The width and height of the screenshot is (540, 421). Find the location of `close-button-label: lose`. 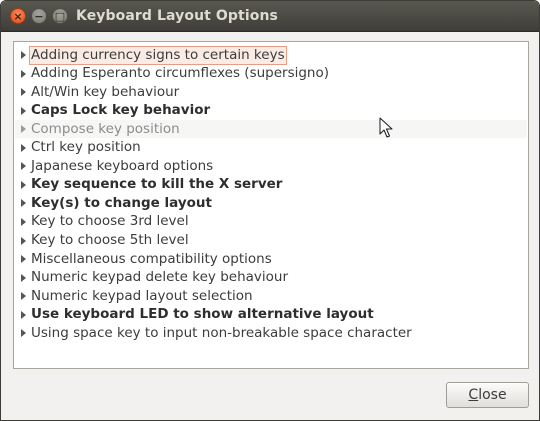

close-button-label: lose is located at coordinates (492, 395).